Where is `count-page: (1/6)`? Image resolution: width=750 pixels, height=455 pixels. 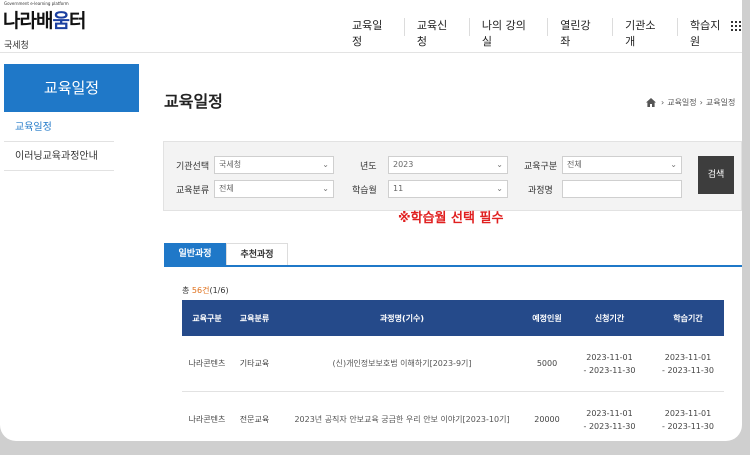 count-page: (1/6) is located at coordinates (219, 290).